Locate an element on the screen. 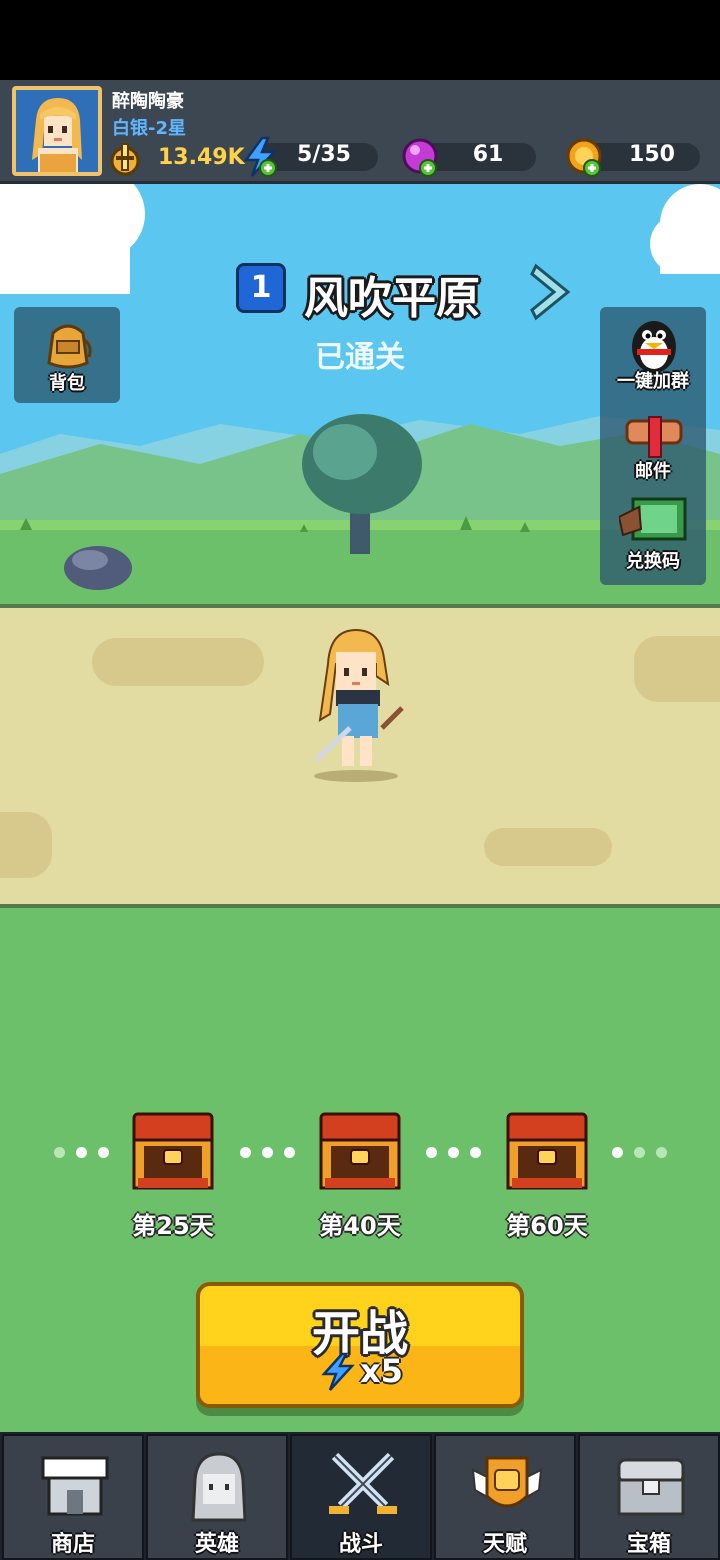 This screenshot has height=1560, width=720. reward-chest-label: 第25天 is located at coordinates (173, 1226).